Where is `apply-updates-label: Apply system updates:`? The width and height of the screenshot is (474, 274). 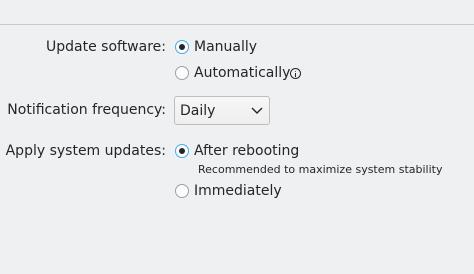 apply-updates-label: Apply system updates: is located at coordinates (85, 151).